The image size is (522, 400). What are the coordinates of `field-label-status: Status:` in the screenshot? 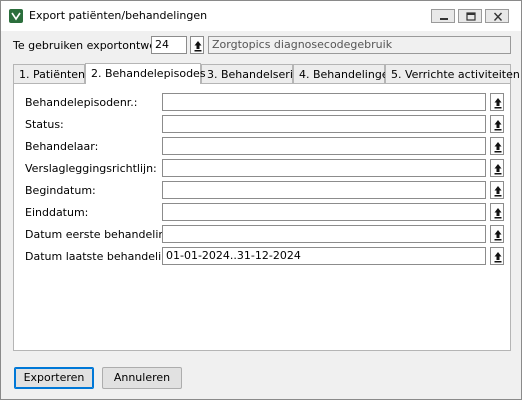 It's located at (44, 124).